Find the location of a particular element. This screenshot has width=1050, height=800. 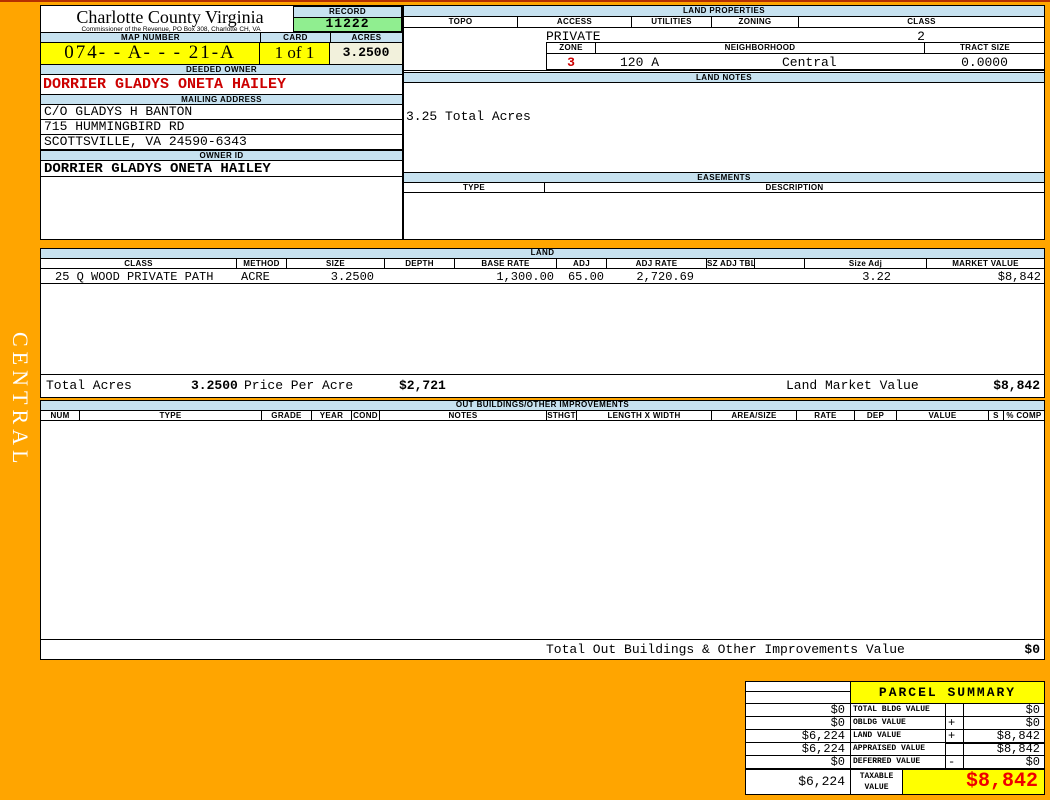

tract-size-label: TRACT SIZE is located at coordinates (984, 48).